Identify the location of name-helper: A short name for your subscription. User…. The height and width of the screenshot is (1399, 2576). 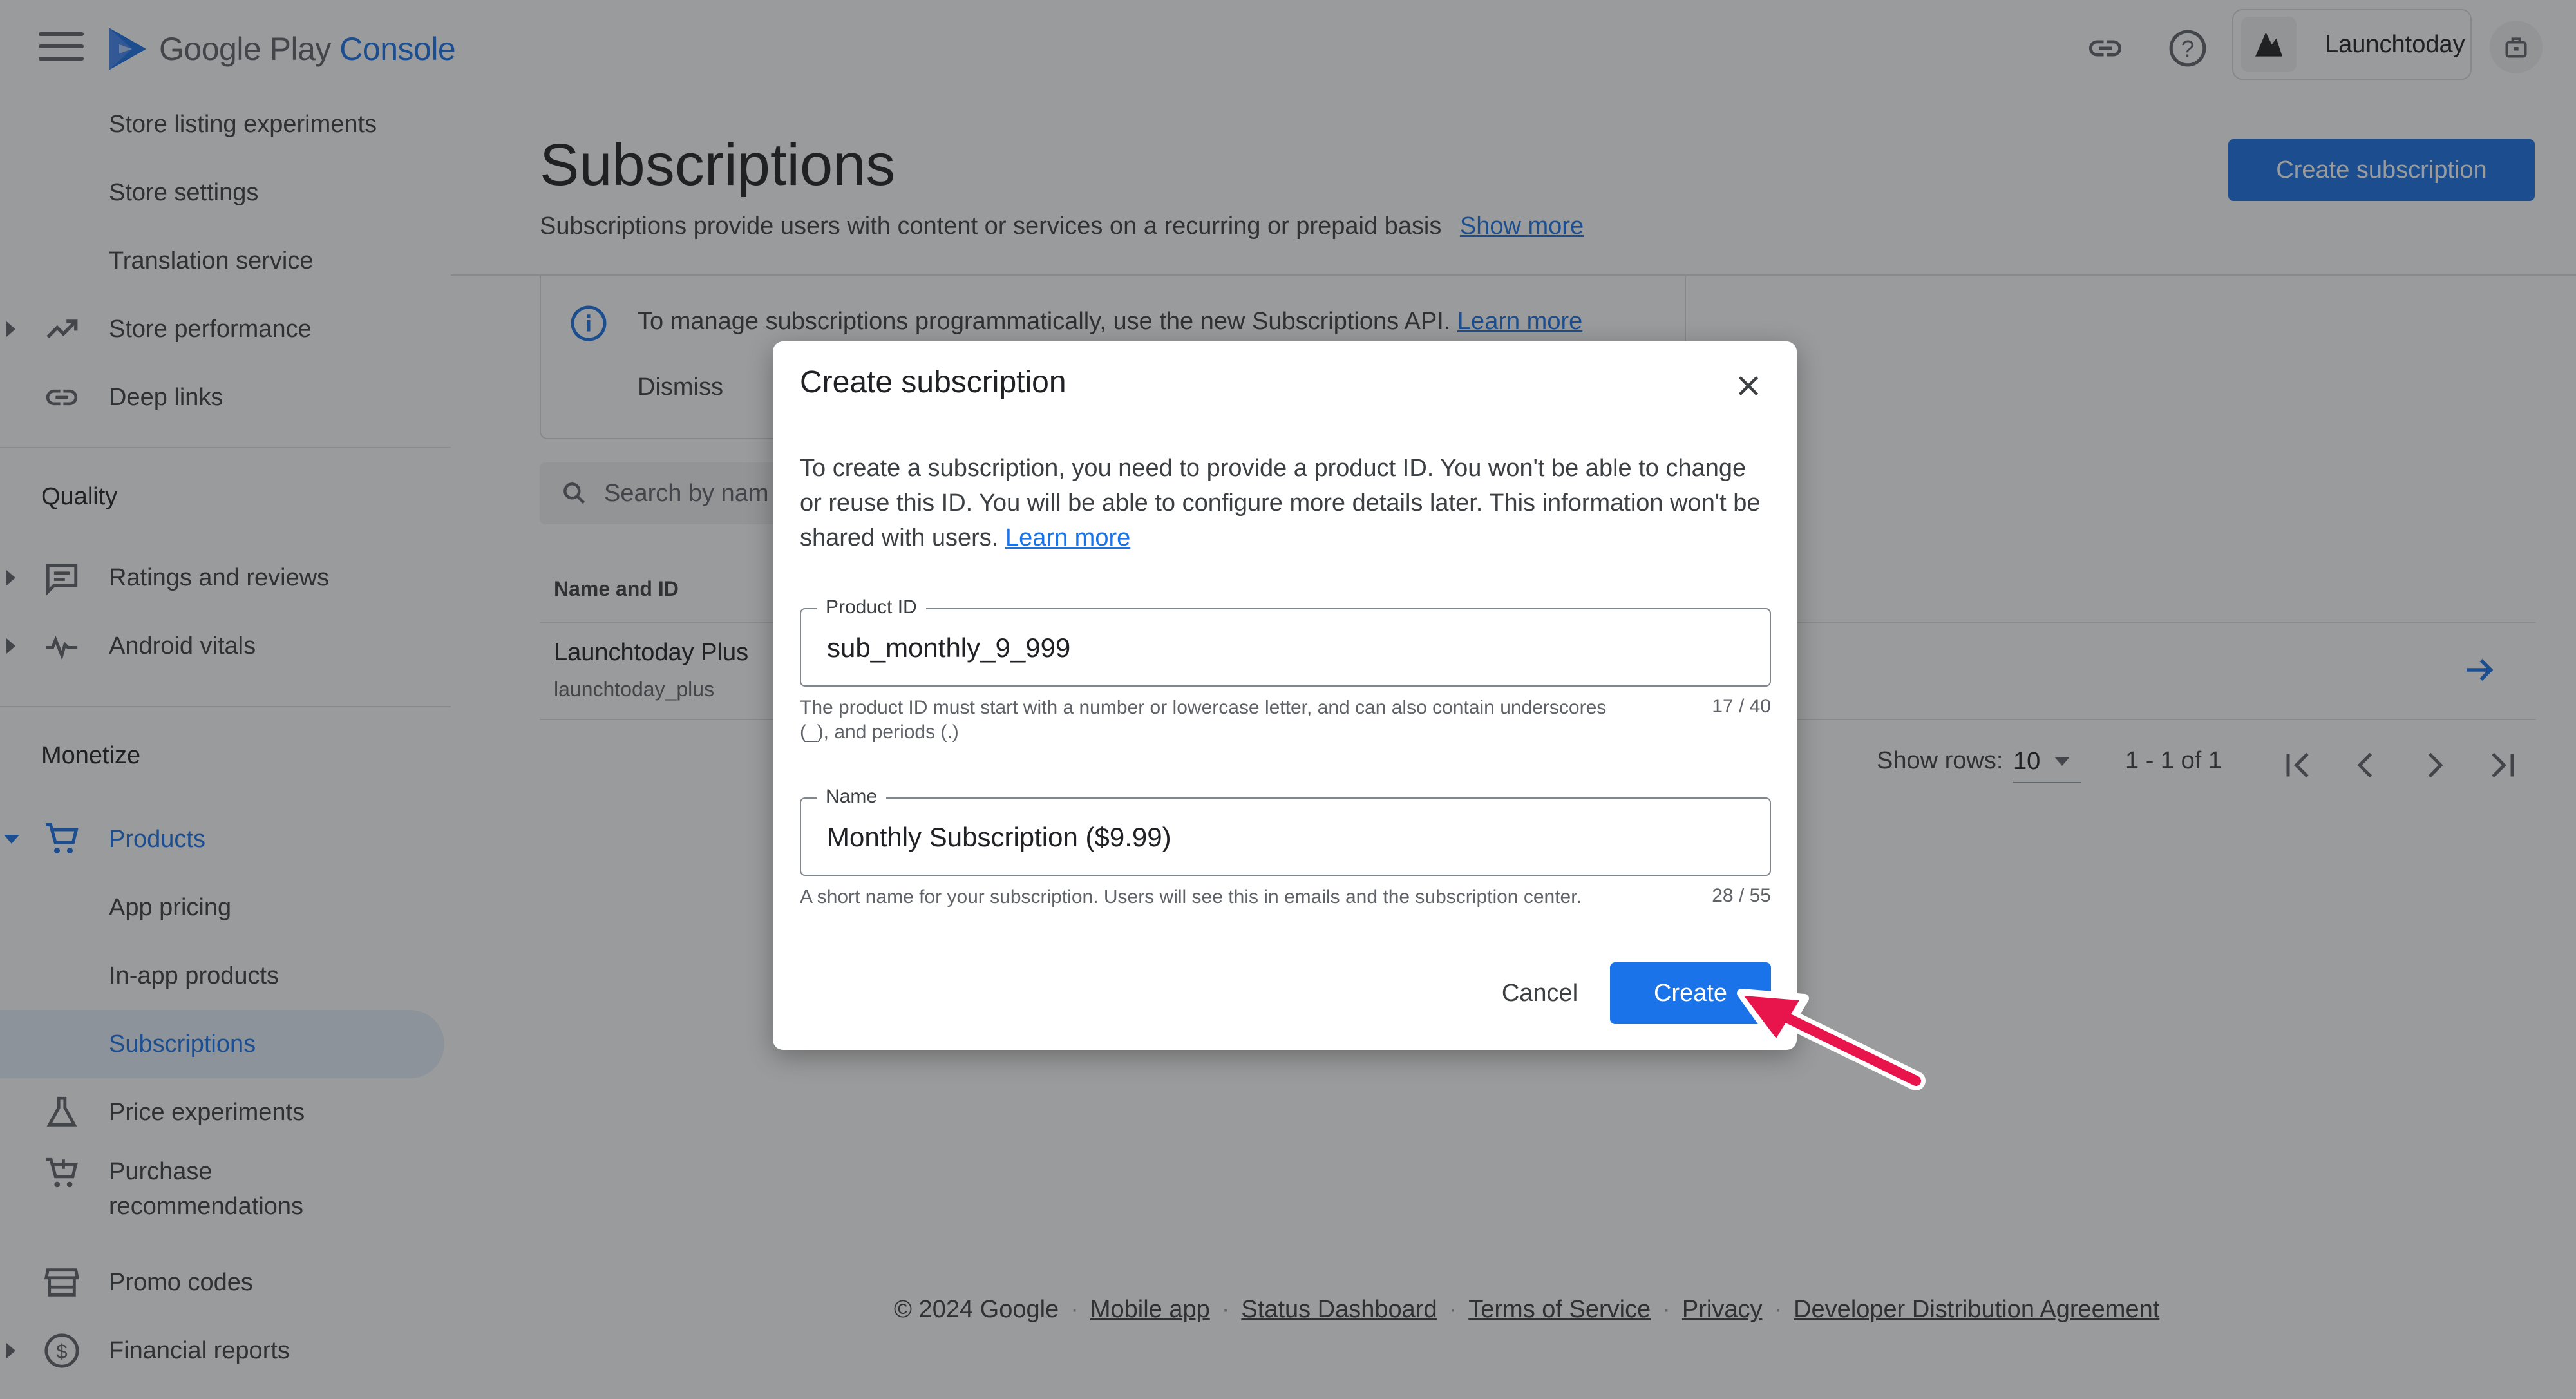
(1191, 897).